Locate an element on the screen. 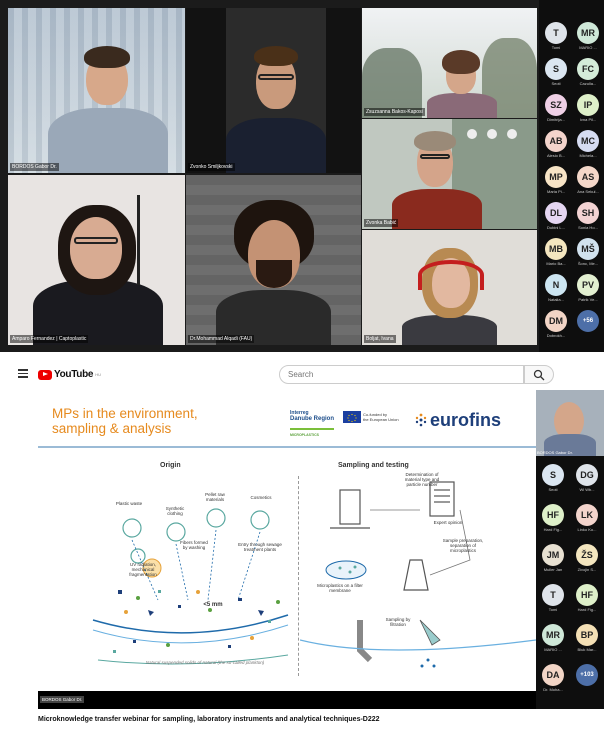 Image resolution: width=604 pixels, height=731 pixels. label-uv: UV radiation, mechanical fragmentation is located at coordinates (143, 569).